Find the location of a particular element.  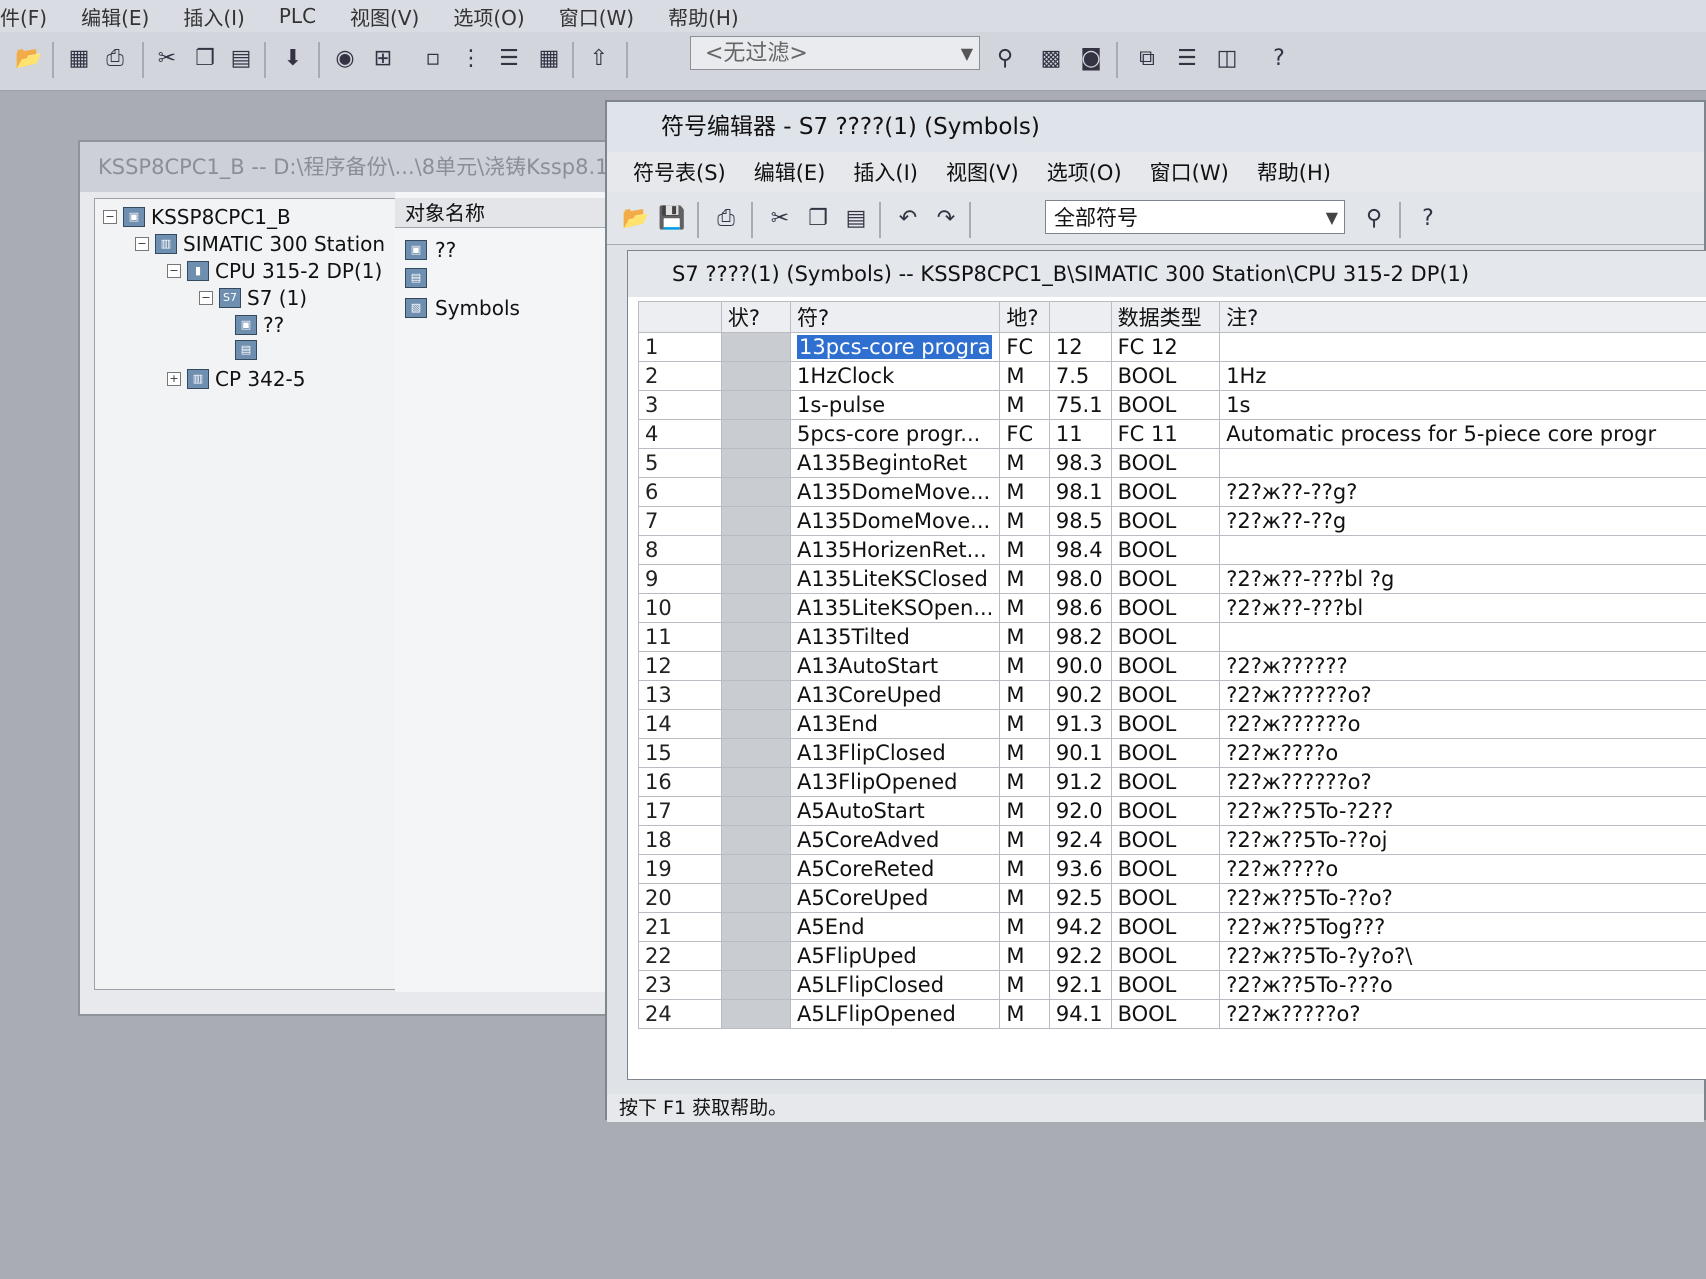

table-row: 10 A135LiteKSOpen... M 98.6 BOOL ?2?ж??-???bl is located at coordinates (1172, 608).